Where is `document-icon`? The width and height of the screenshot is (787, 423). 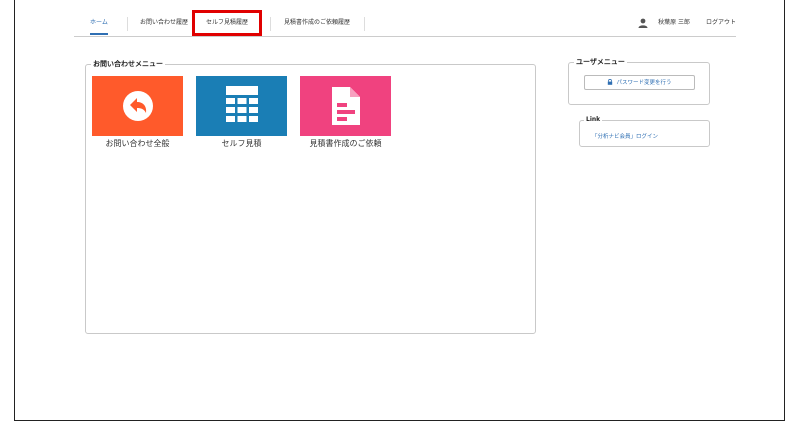 document-icon is located at coordinates (345, 106).